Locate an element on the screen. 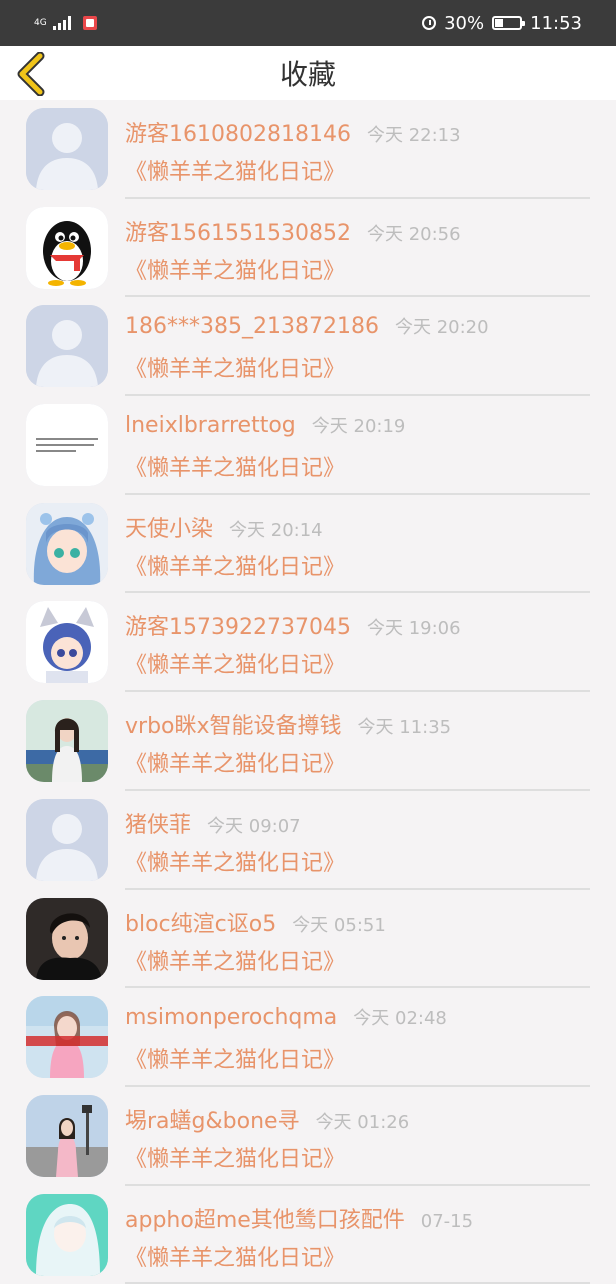 The width and height of the screenshot is (616, 1284). signal-icon is located at coordinates (61, 23).